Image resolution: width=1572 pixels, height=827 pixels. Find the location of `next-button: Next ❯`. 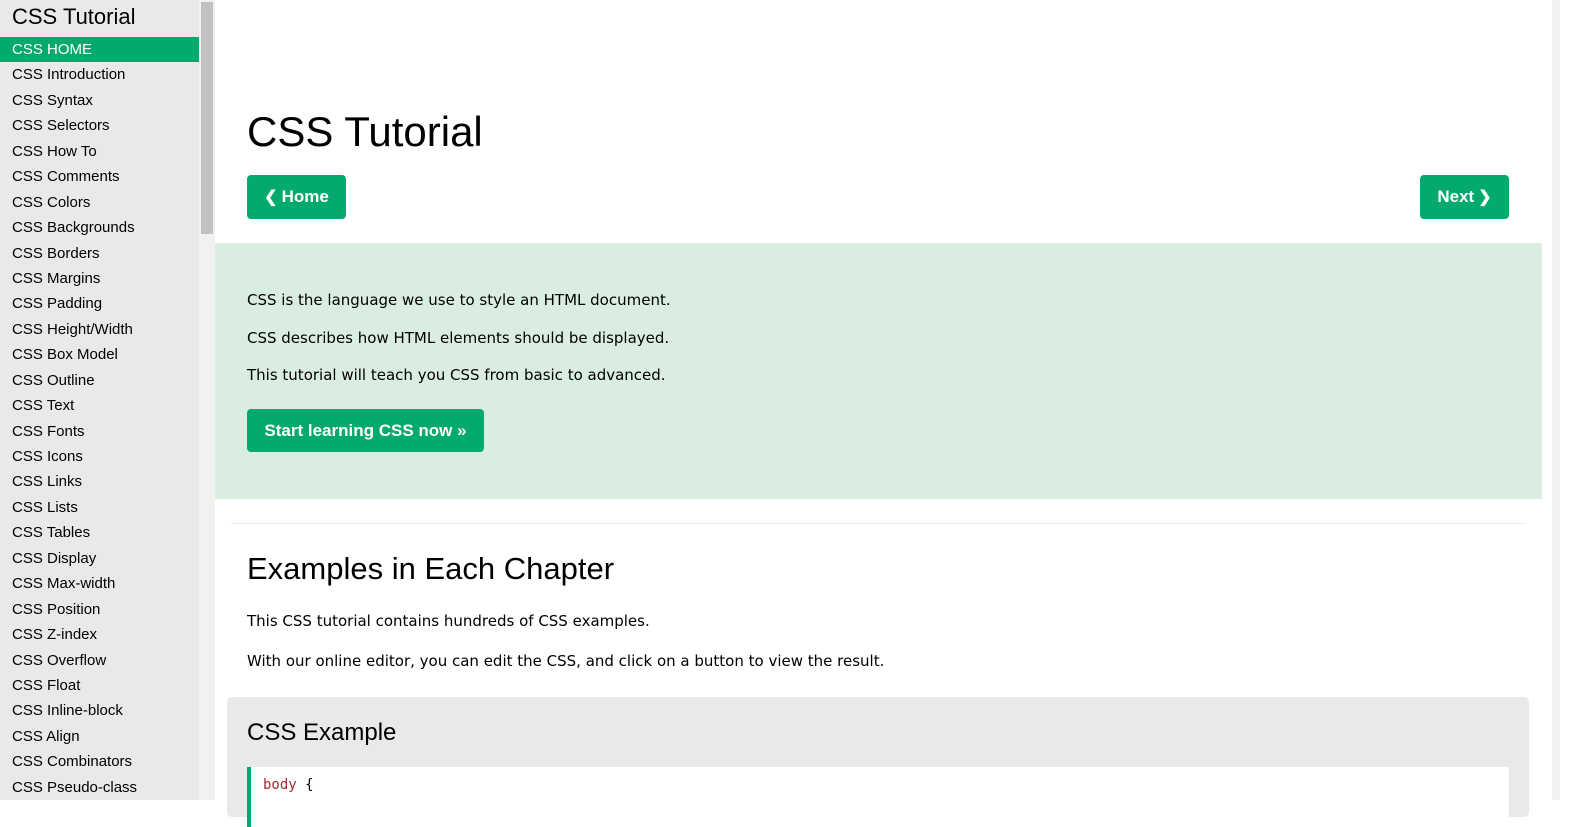

next-button: Next ❯ is located at coordinates (1464, 197).